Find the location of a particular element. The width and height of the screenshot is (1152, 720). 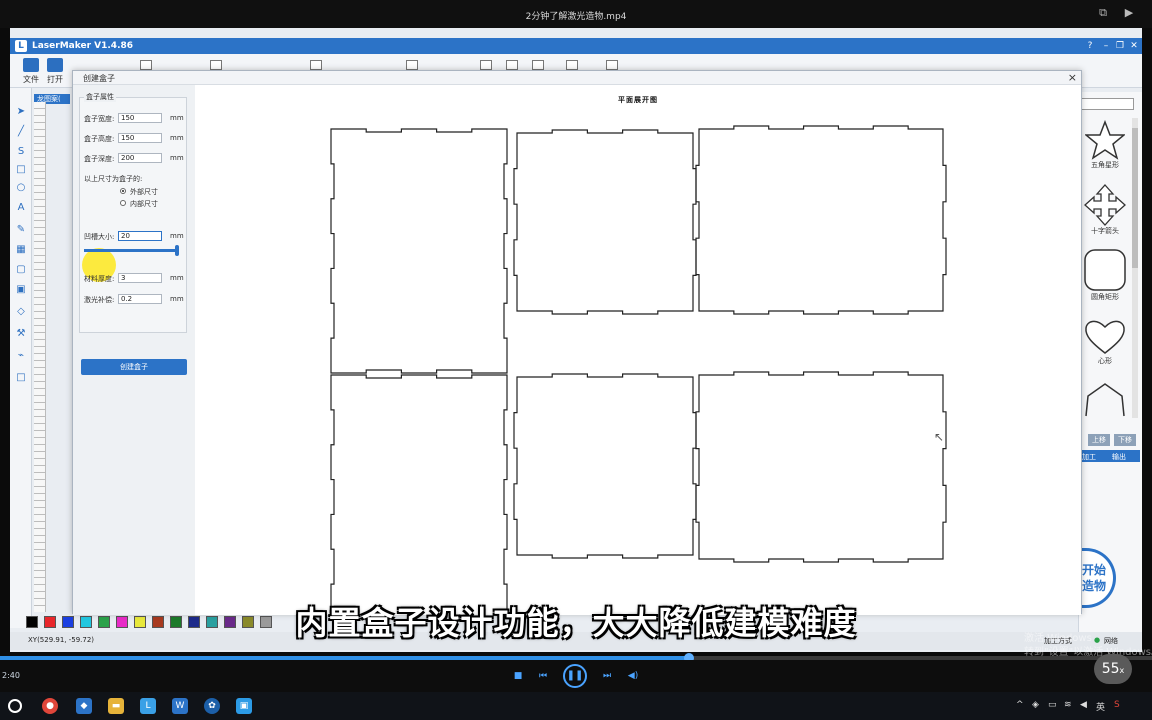

shape-pentagon is located at coordinates (1105, 400).